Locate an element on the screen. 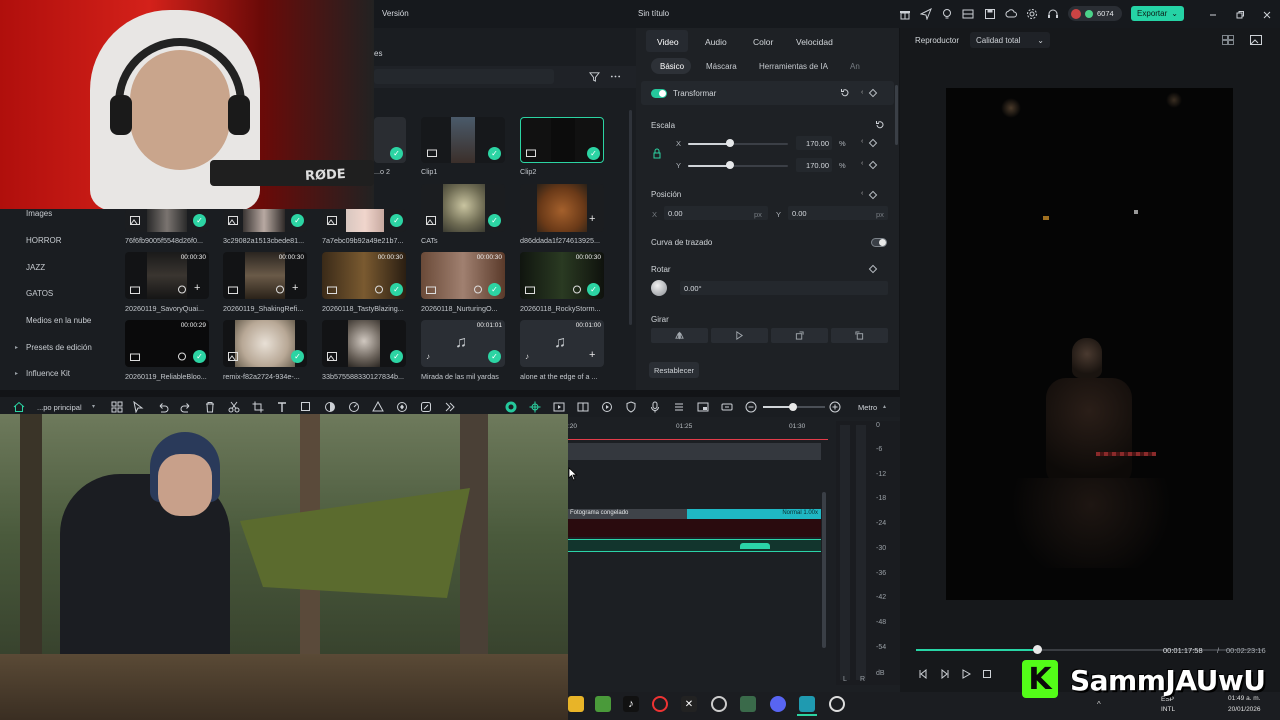  scale-y-slider-knob is located at coordinates (730, 165).